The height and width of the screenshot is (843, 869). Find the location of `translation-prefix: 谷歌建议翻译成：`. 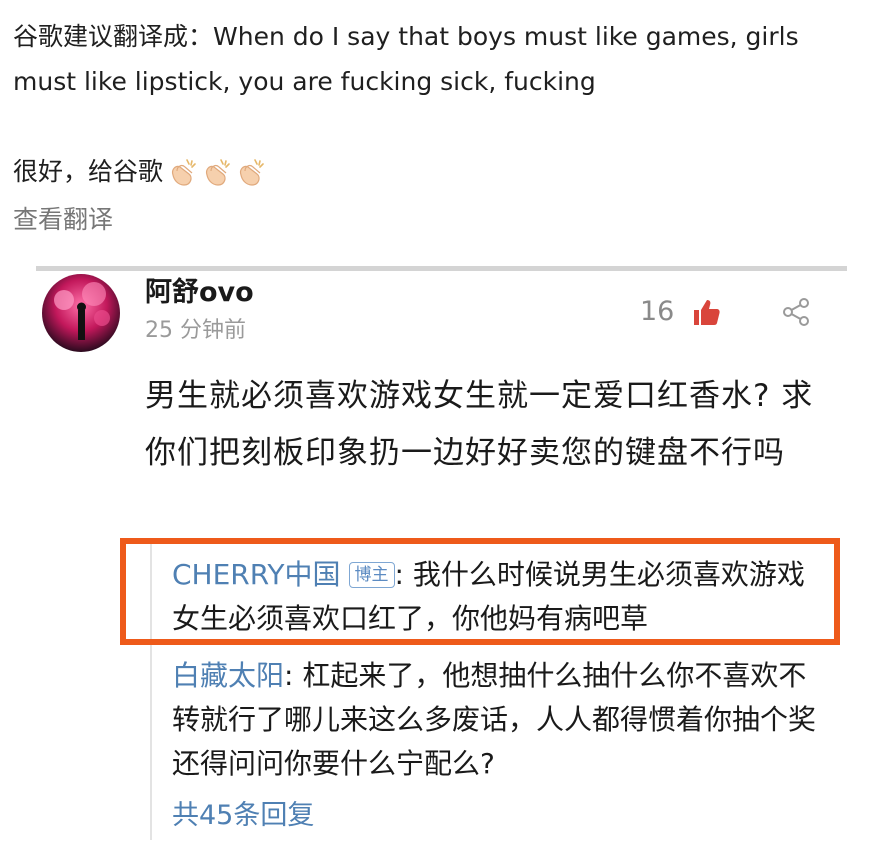

translation-prefix: 谷歌建议翻译成： is located at coordinates (113, 36).